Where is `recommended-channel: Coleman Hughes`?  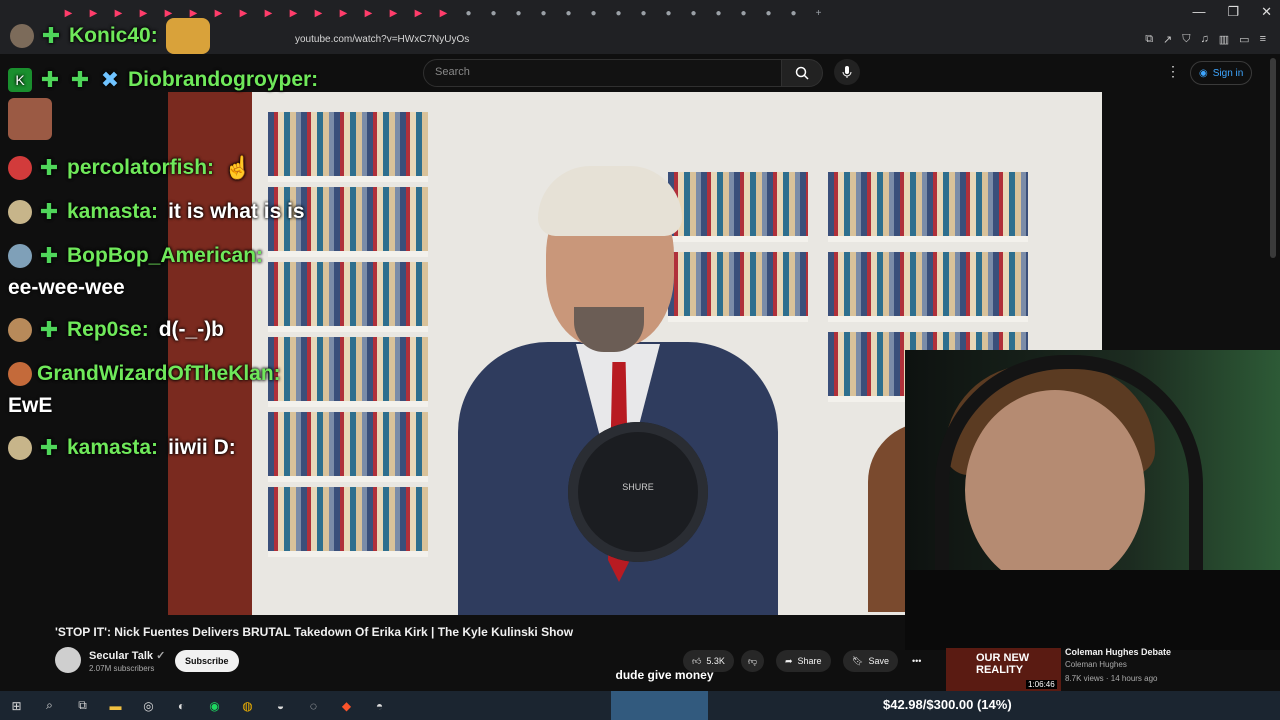 recommended-channel: Coleman Hughes is located at coordinates (1096, 664).